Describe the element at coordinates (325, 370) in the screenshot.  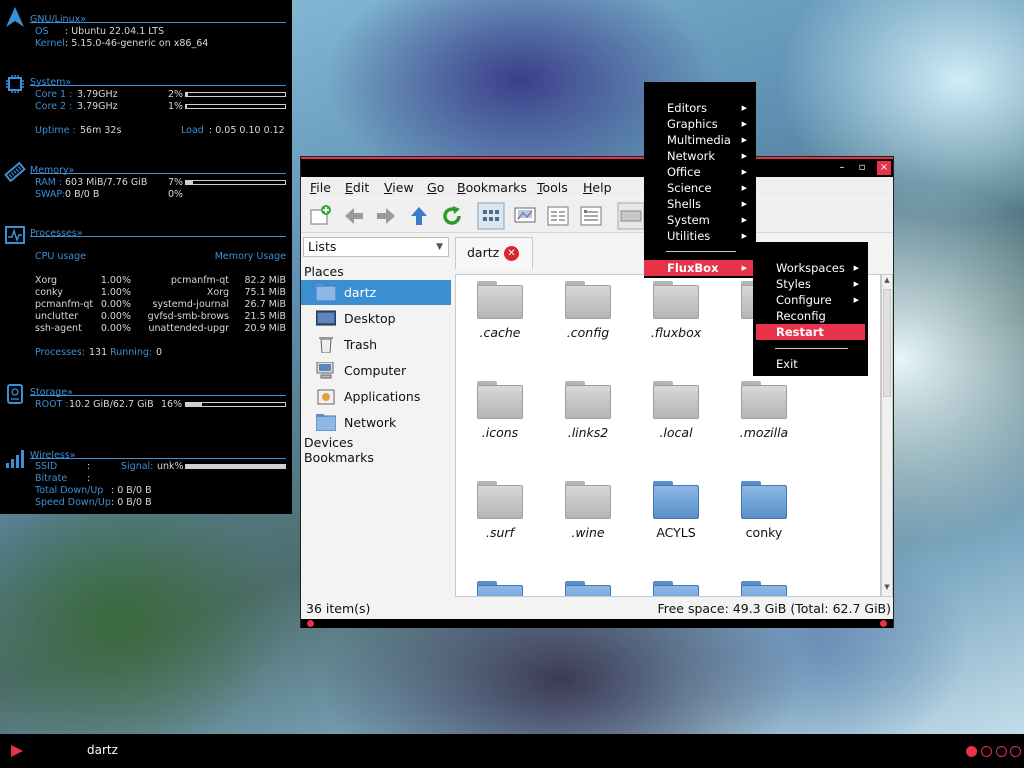
I see `computer-icon` at that location.